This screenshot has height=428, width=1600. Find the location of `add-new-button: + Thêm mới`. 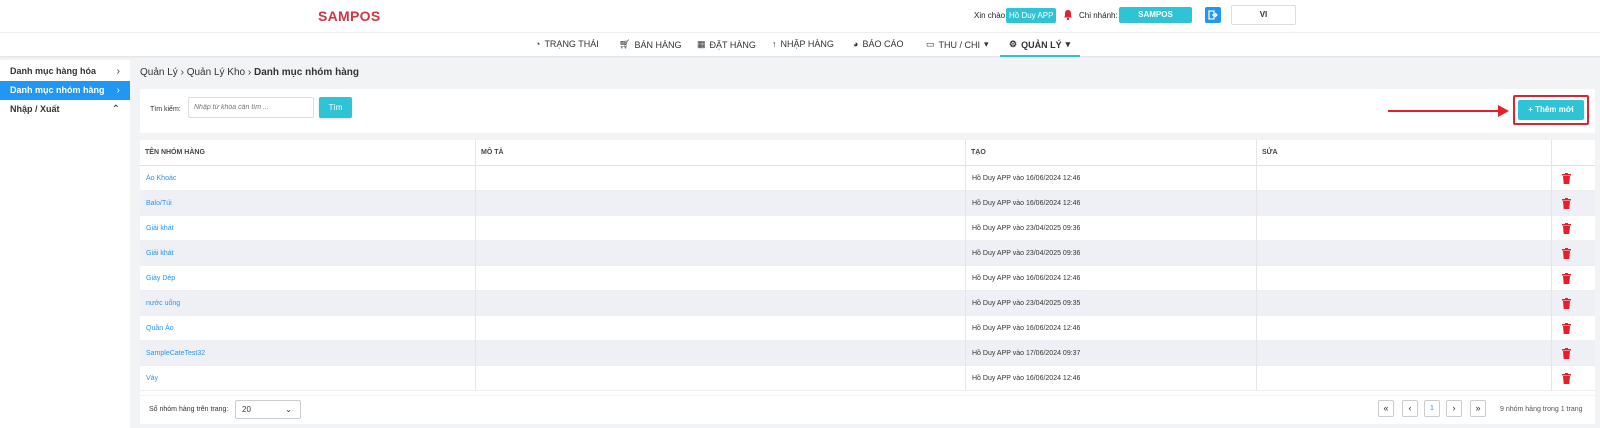

add-new-button: + Thêm mới is located at coordinates (1551, 110).